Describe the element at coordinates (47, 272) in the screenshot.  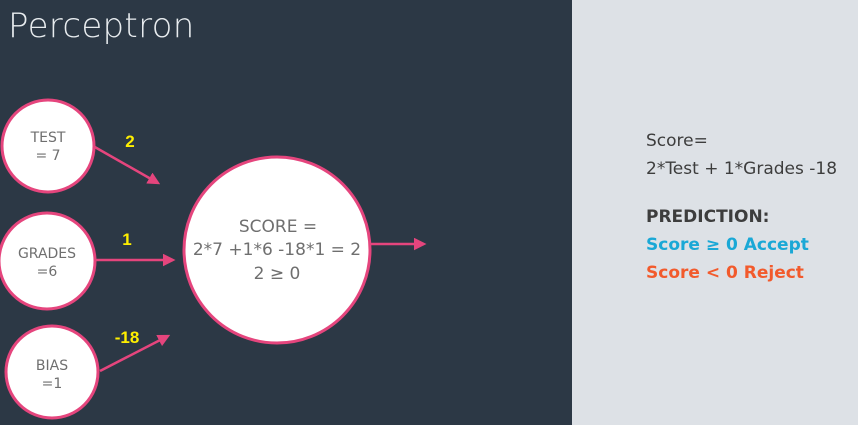
I see `grades-node-value: =6` at that location.